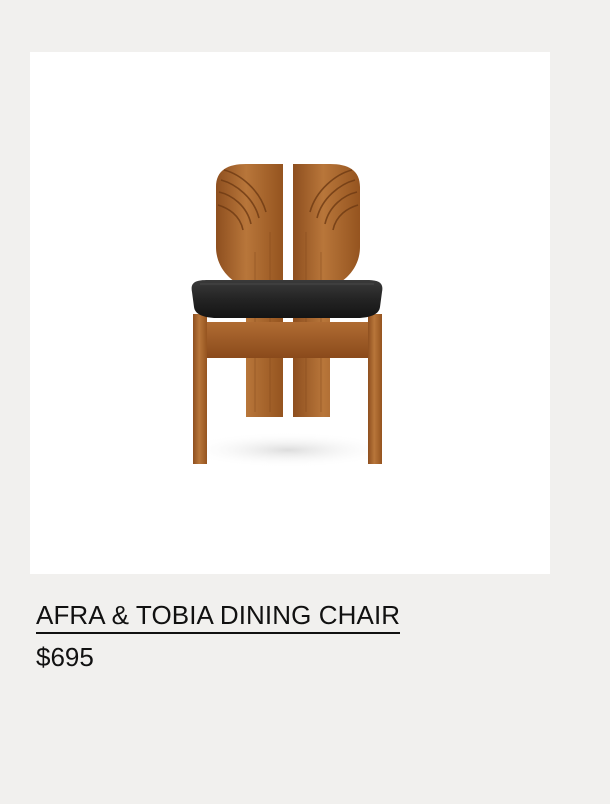 This screenshot has height=804, width=610. What do you see at coordinates (218, 616) in the screenshot?
I see `product-title-link: AFRA & TOBIA DINING CHAIR` at bounding box center [218, 616].